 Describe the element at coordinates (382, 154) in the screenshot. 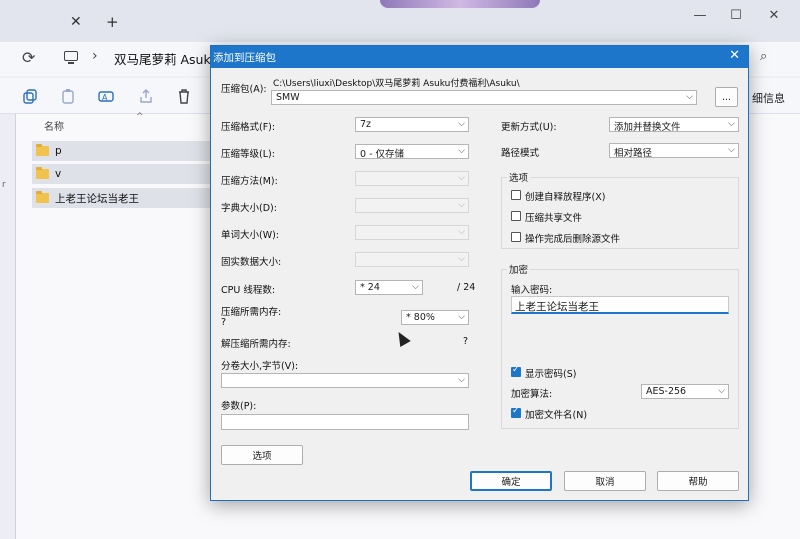

I see `level-value: 0 - 仅存储` at that location.